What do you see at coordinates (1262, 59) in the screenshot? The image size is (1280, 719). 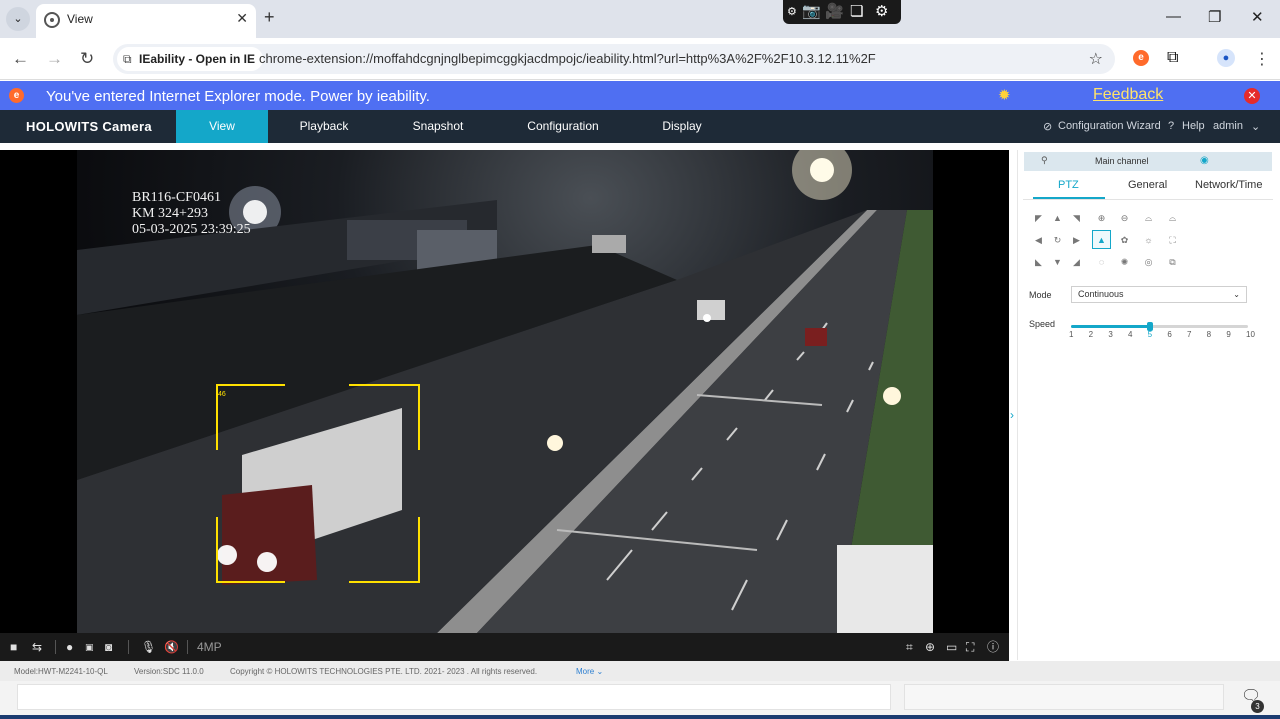 I see `browser-menu-icon: ⋮` at bounding box center [1262, 59].